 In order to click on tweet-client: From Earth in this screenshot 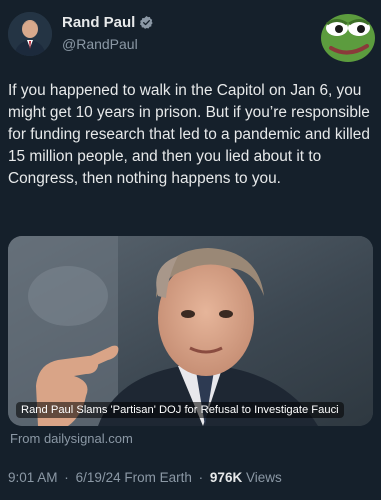, I will do `click(158, 477)`.